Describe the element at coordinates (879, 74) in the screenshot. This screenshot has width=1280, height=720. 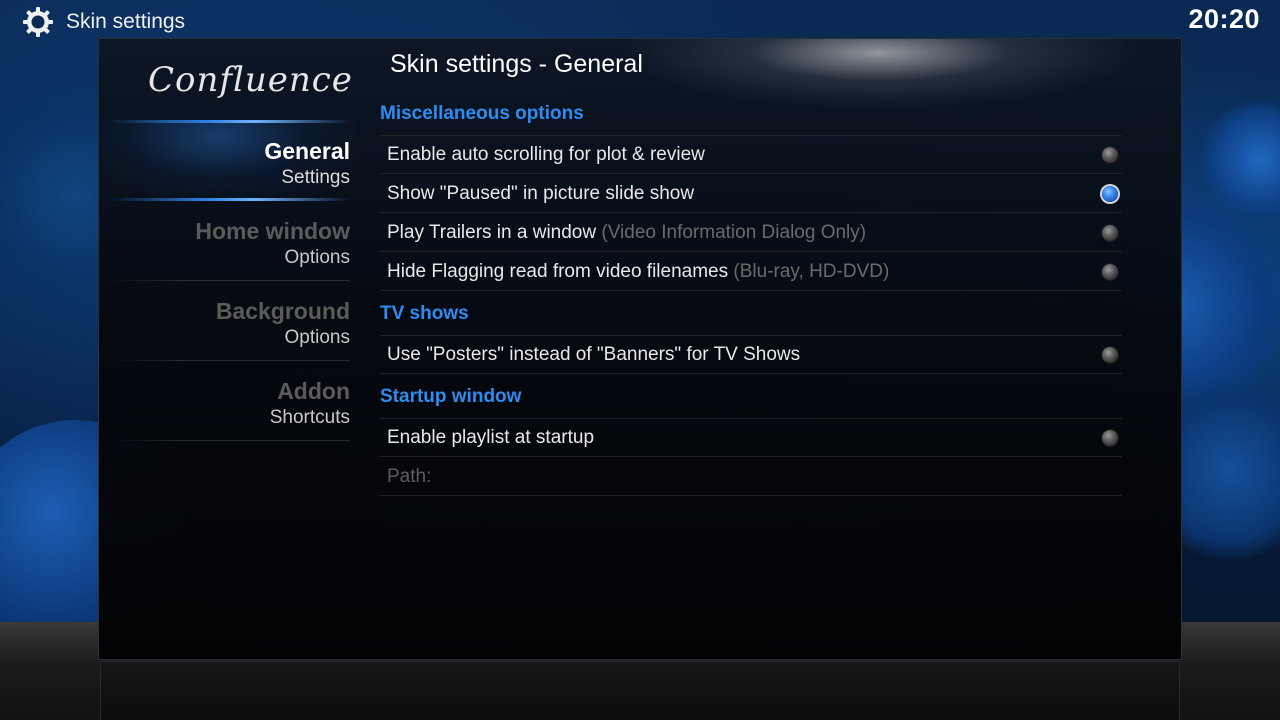
I see `panel-glow` at that location.